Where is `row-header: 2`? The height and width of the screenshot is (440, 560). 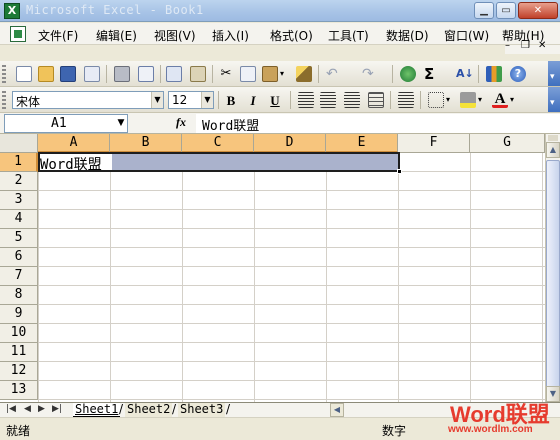
row-header: 2 is located at coordinates (19, 181).